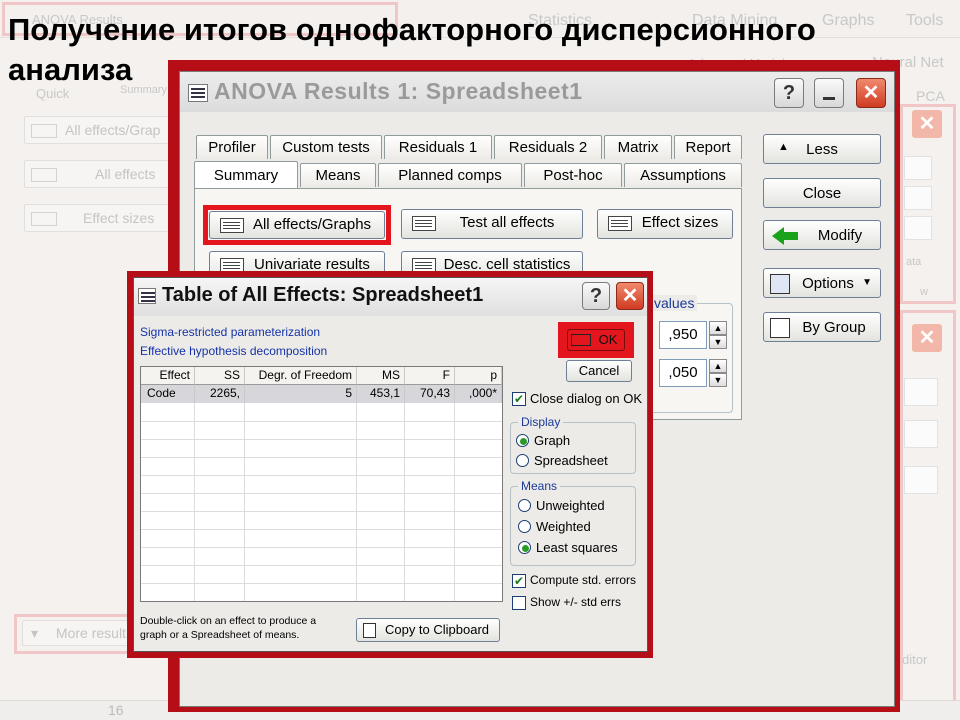 The image size is (960, 720). I want to click on graph-radio-label: Graph, so click(552, 440).